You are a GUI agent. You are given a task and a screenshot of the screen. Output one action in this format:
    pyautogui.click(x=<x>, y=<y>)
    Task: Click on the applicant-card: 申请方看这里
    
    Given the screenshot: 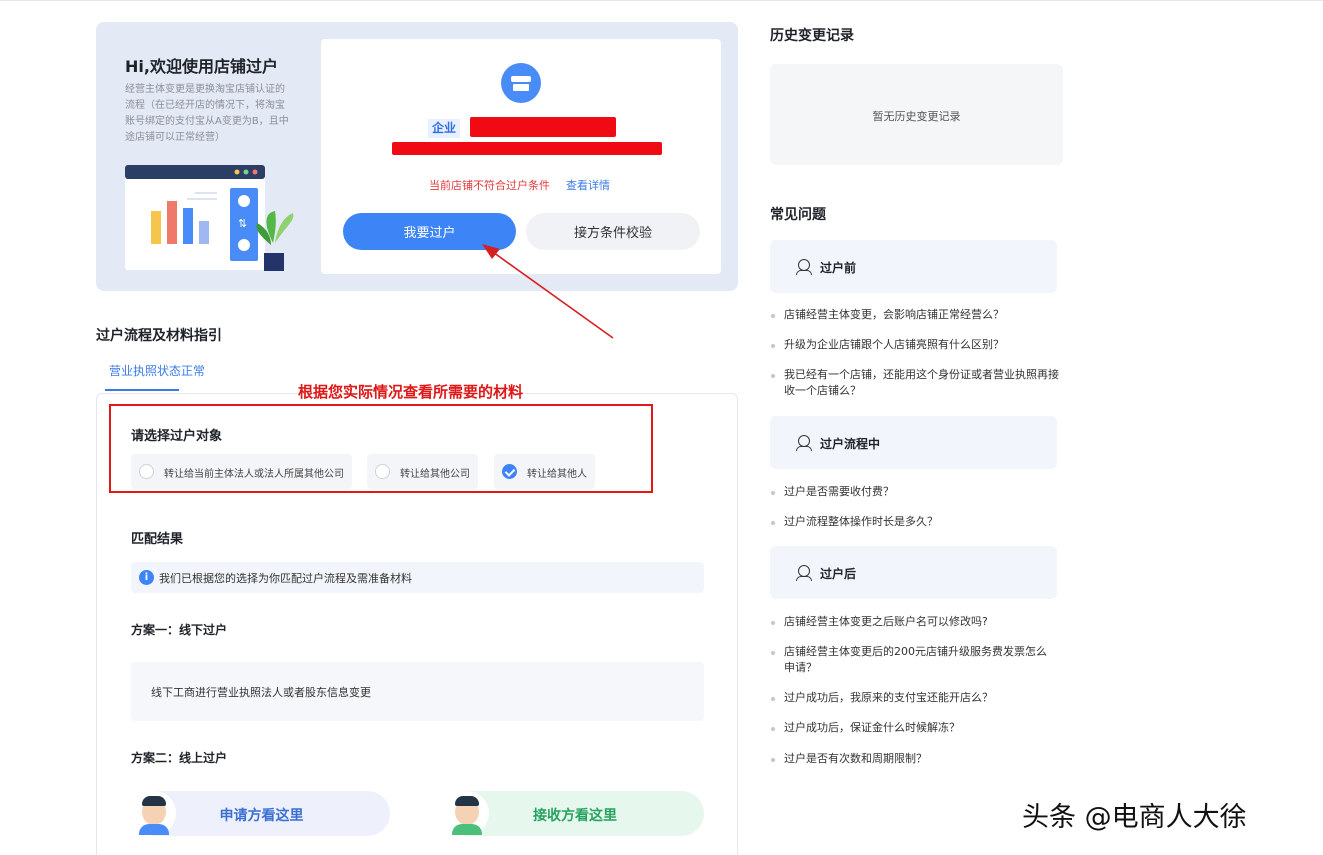 What is the action you would take?
    pyautogui.click(x=261, y=813)
    